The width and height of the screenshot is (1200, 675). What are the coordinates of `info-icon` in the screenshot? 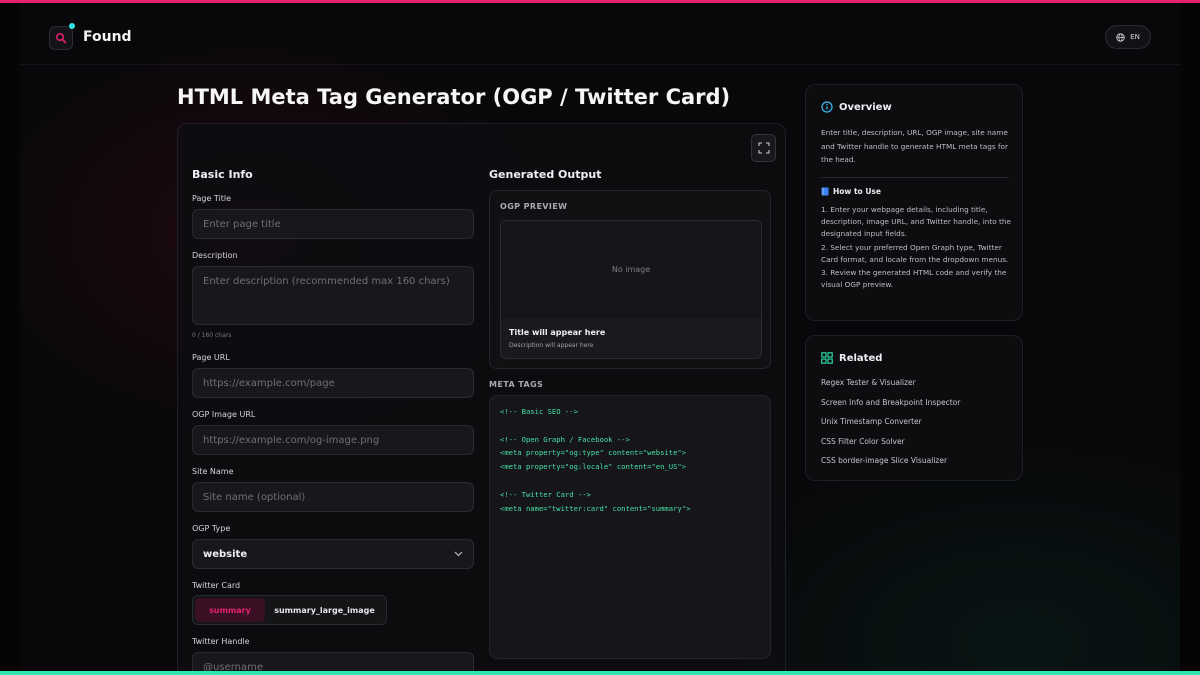 It's located at (827, 107).